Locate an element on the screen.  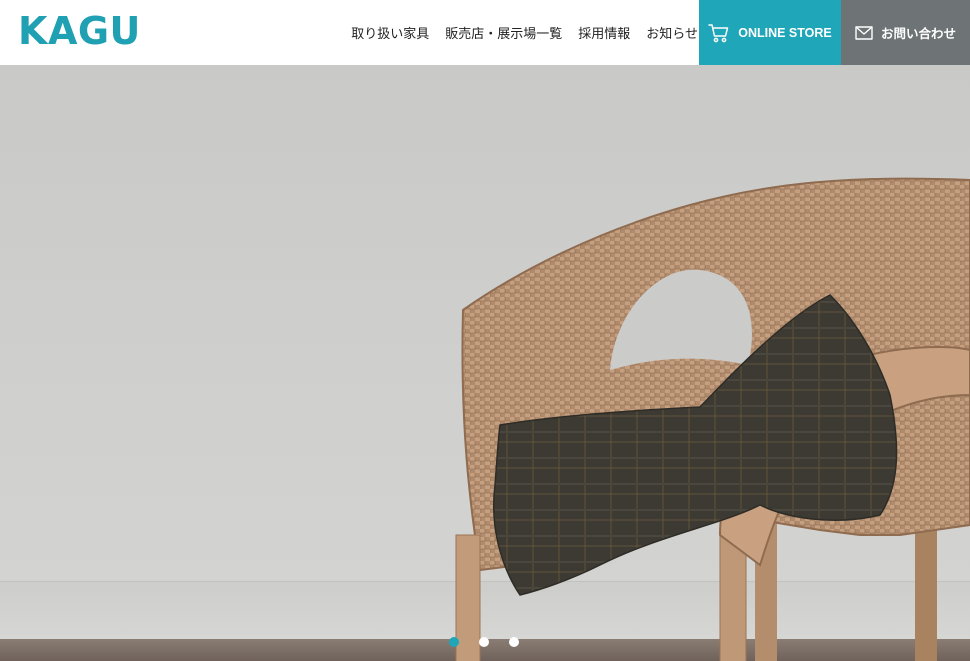
slider-dots is located at coordinates (484, 642).